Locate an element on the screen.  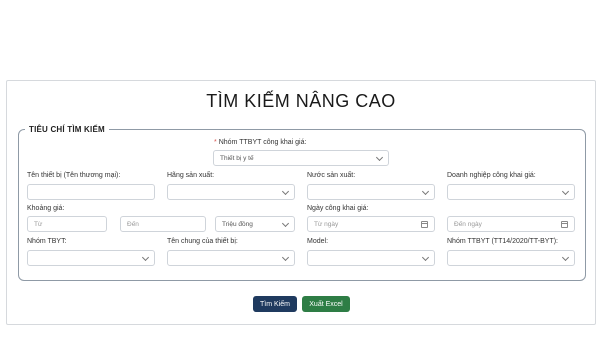
price-unit-select: Triệu đồng is located at coordinates (255, 224).